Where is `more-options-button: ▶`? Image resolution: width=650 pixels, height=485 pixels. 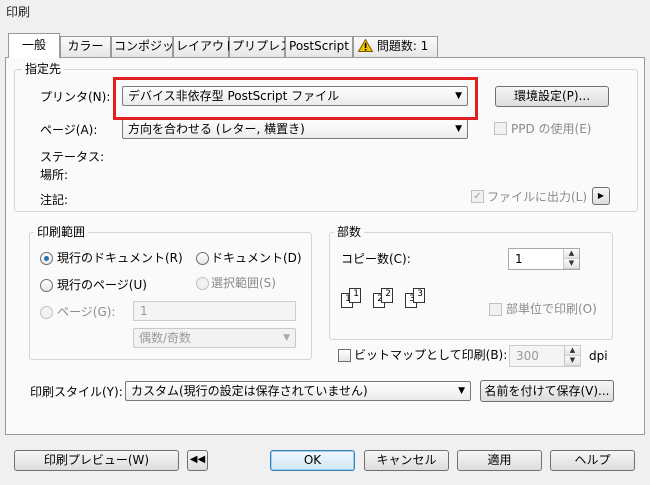
more-options-button: ▶ is located at coordinates (601, 196).